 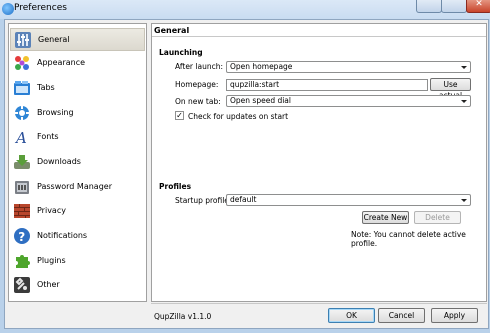 I want to click on ok-button: OK, so click(x=351, y=315).